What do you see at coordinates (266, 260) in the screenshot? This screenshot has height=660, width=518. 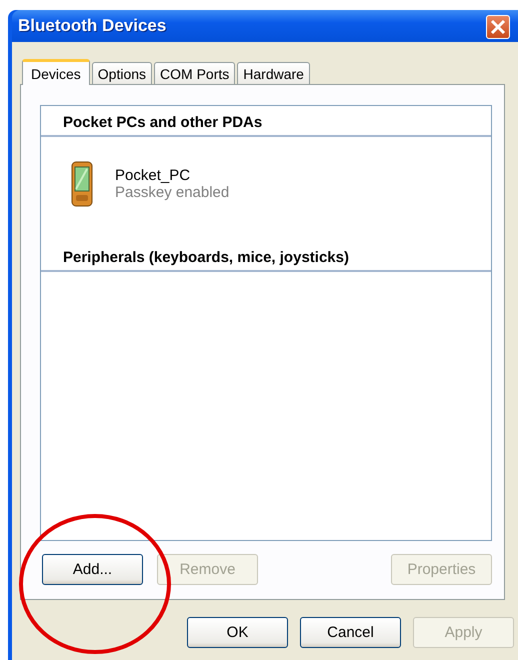 I see `group-header: Peripherals (keyboards, mice, joysticks)` at bounding box center [266, 260].